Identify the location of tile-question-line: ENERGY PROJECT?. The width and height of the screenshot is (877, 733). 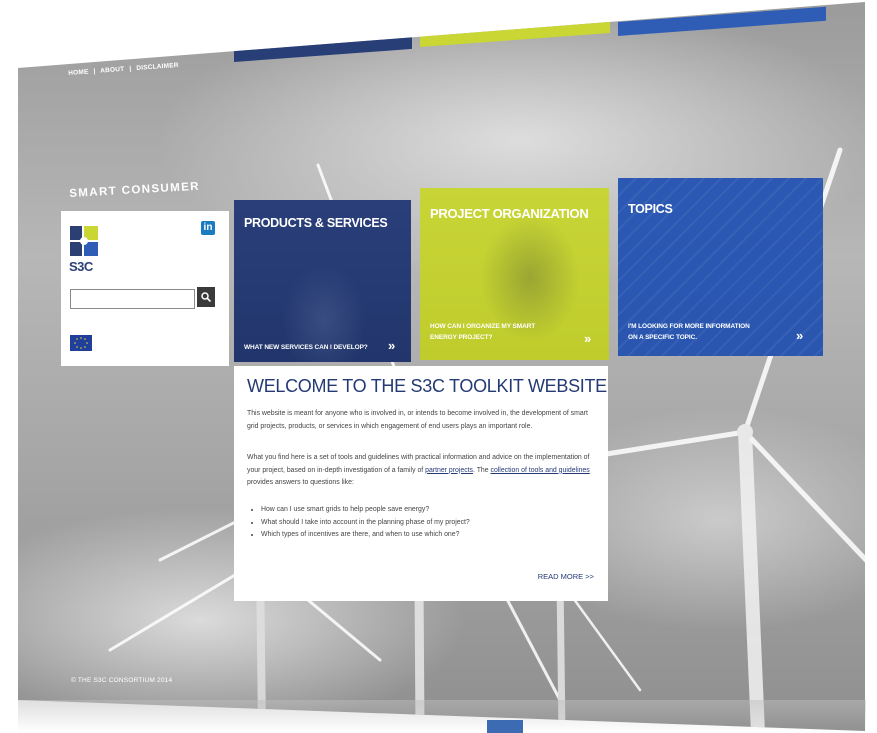
(461, 337).